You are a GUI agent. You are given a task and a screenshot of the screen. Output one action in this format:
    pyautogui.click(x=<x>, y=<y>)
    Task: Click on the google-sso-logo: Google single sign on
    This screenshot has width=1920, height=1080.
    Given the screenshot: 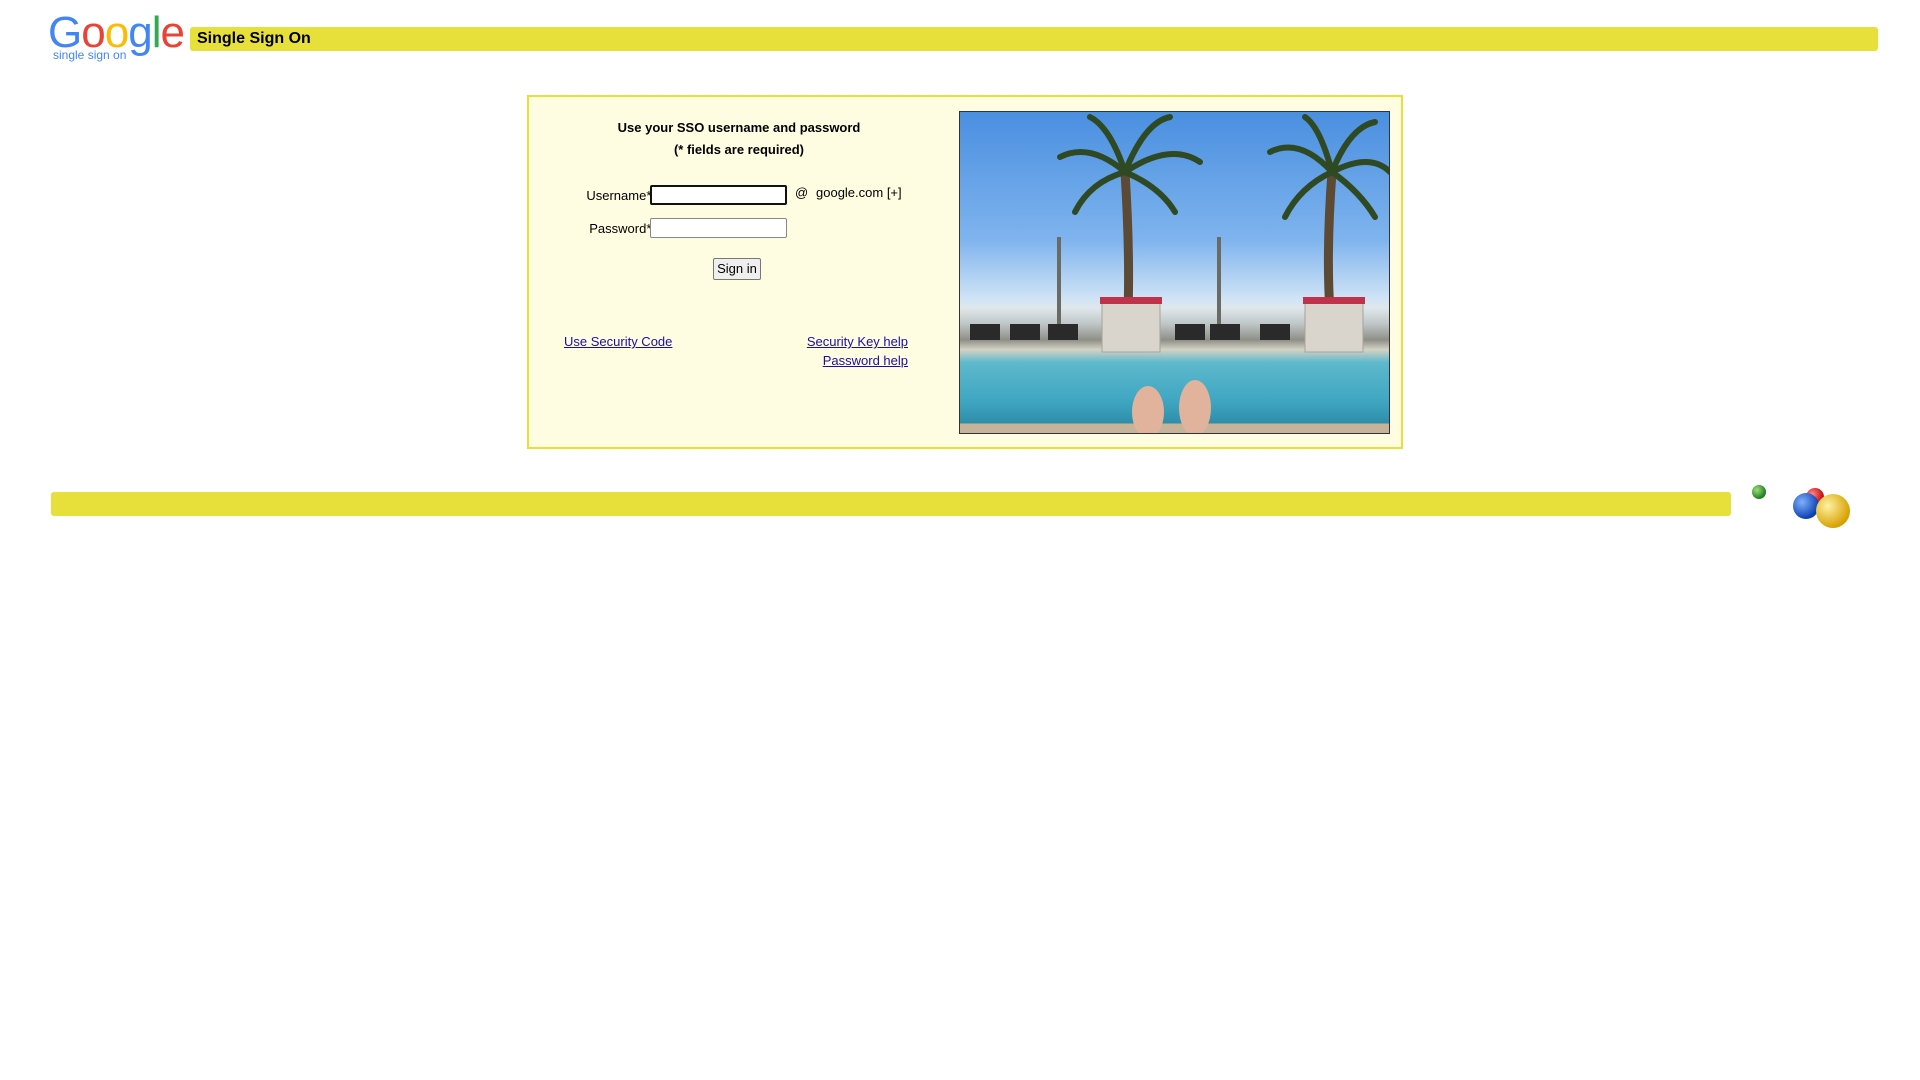 What is the action you would take?
    pyautogui.click(x=117, y=36)
    